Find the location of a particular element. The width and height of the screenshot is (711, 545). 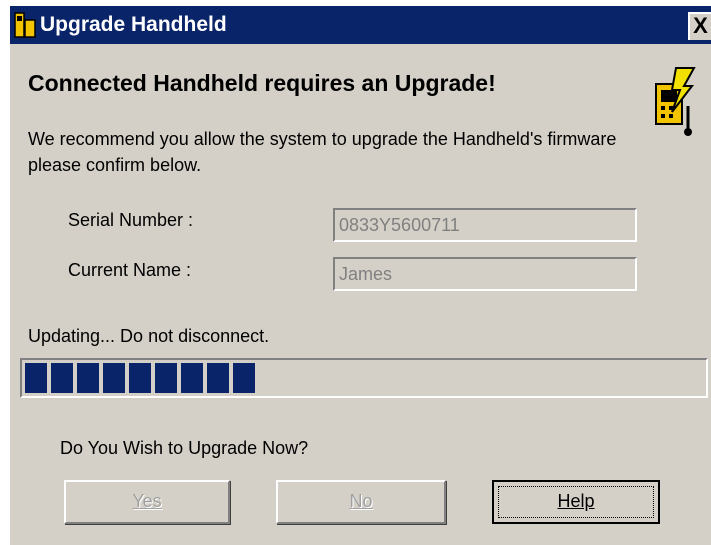

help-button-label: Help is located at coordinates (576, 501).